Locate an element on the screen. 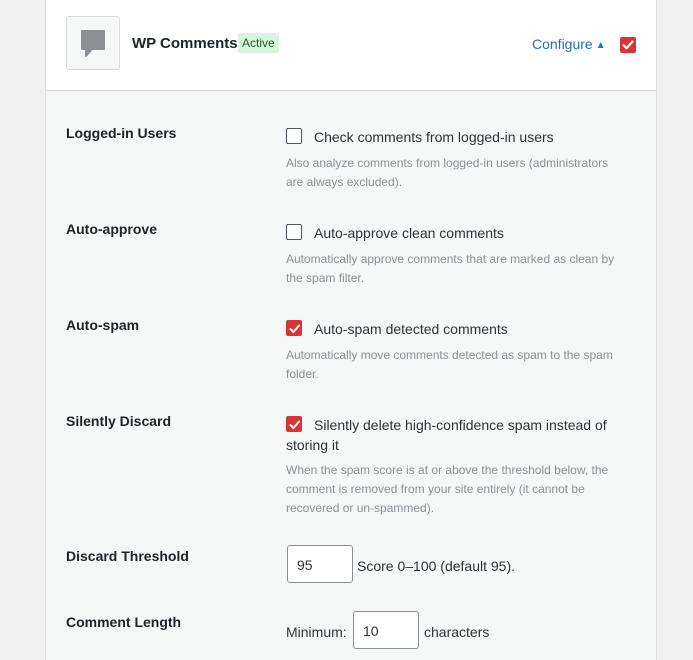 This screenshot has width=693, height=660. auto-spam-checkbox is located at coordinates (294, 328).